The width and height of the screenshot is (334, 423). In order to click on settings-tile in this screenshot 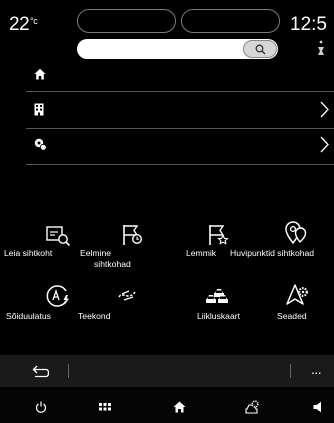, I will do `click(297, 296)`.